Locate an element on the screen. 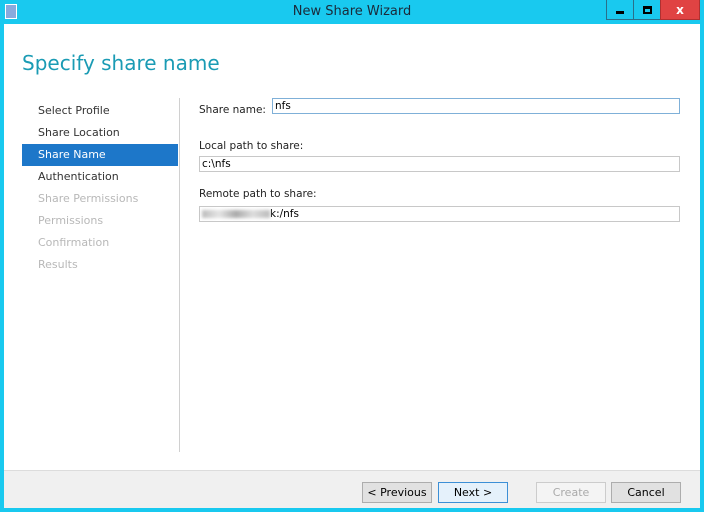 The width and height of the screenshot is (704, 512). remote-path-label: Remote path to share: is located at coordinates (258, 194).